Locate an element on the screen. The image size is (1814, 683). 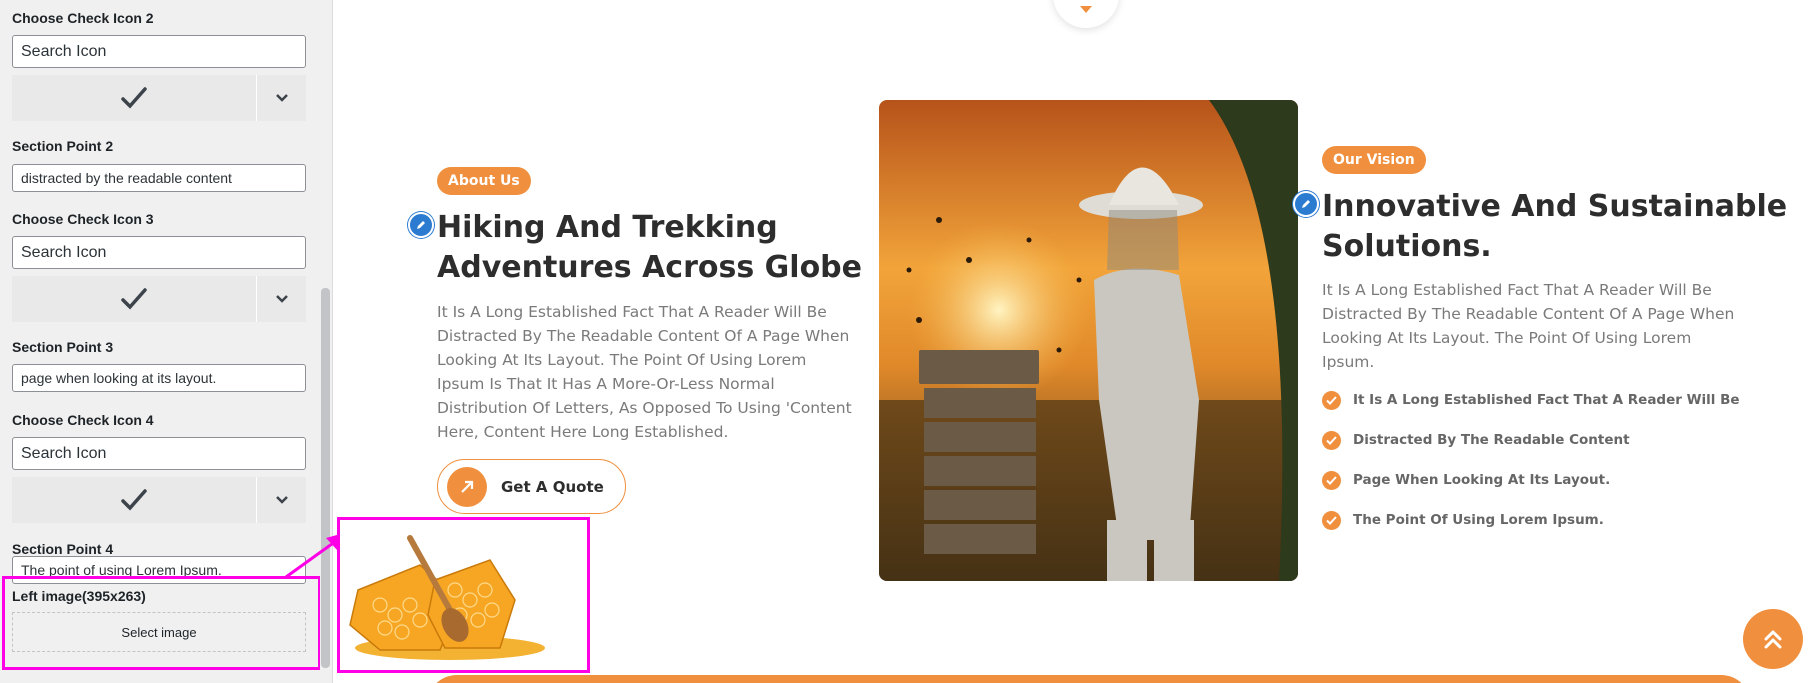
section-point-3-label: Section Point 3 is located at coordinates (63, 347).